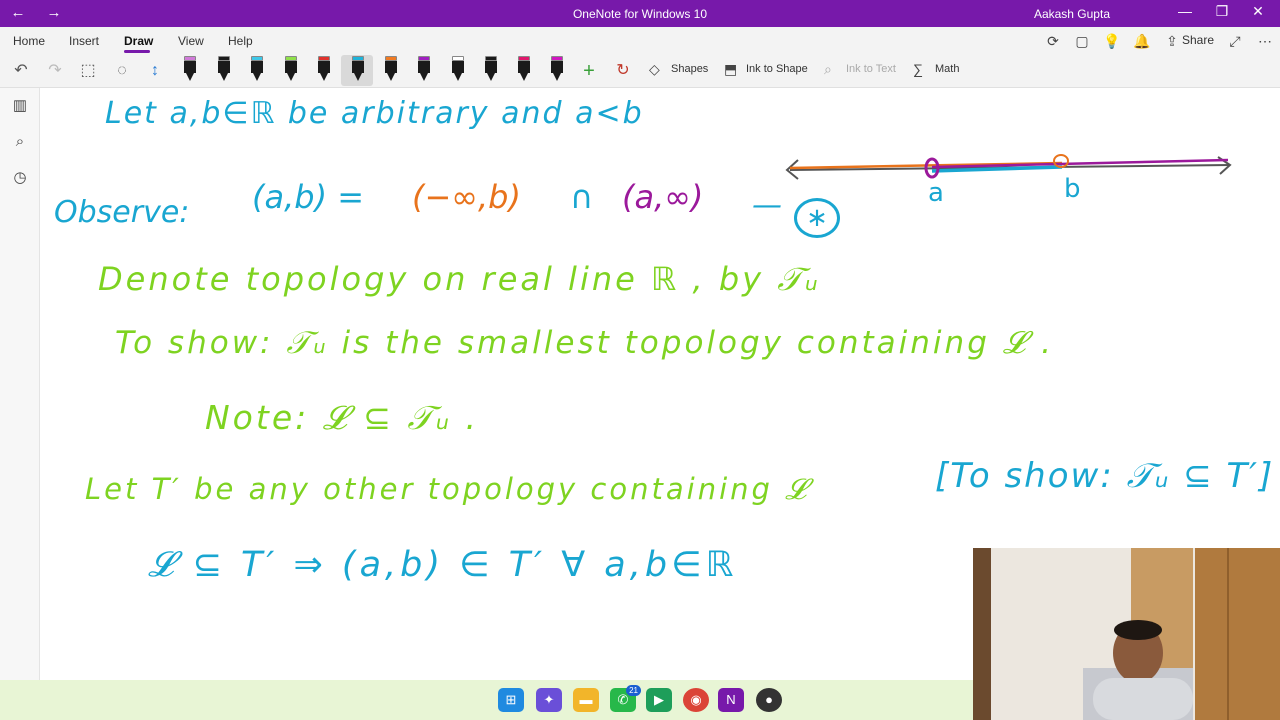 The width and height of the screenshot is (1280, 720). What do you see at coordinates (1185, 11) in the screenshot?
I see `minimize-button: —` at bounding box center [1185, 11].